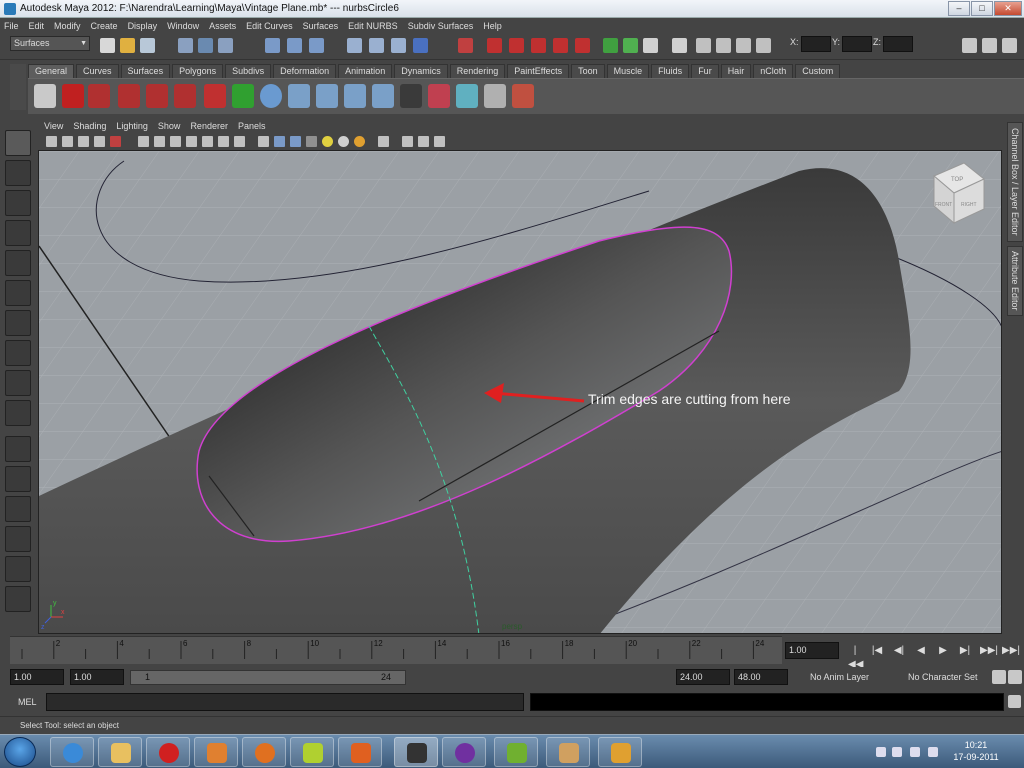  I want to click on resolution-gate-icon, so click(175, 141).